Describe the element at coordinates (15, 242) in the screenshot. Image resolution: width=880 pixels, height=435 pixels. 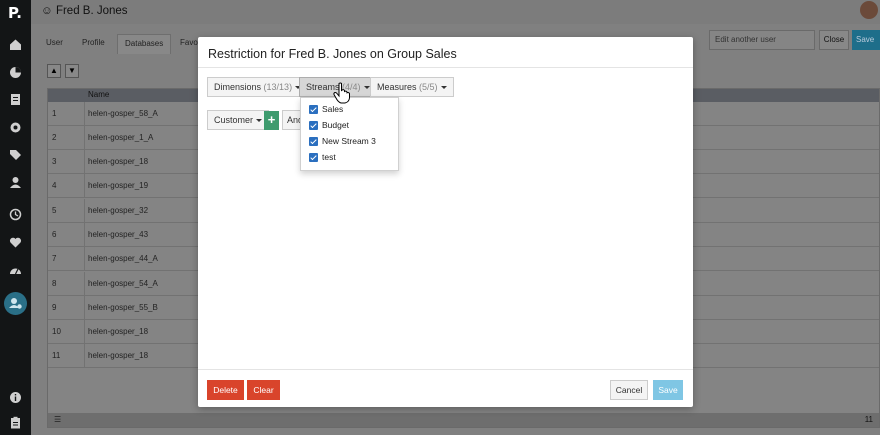
I see `heart-icon` at that location.